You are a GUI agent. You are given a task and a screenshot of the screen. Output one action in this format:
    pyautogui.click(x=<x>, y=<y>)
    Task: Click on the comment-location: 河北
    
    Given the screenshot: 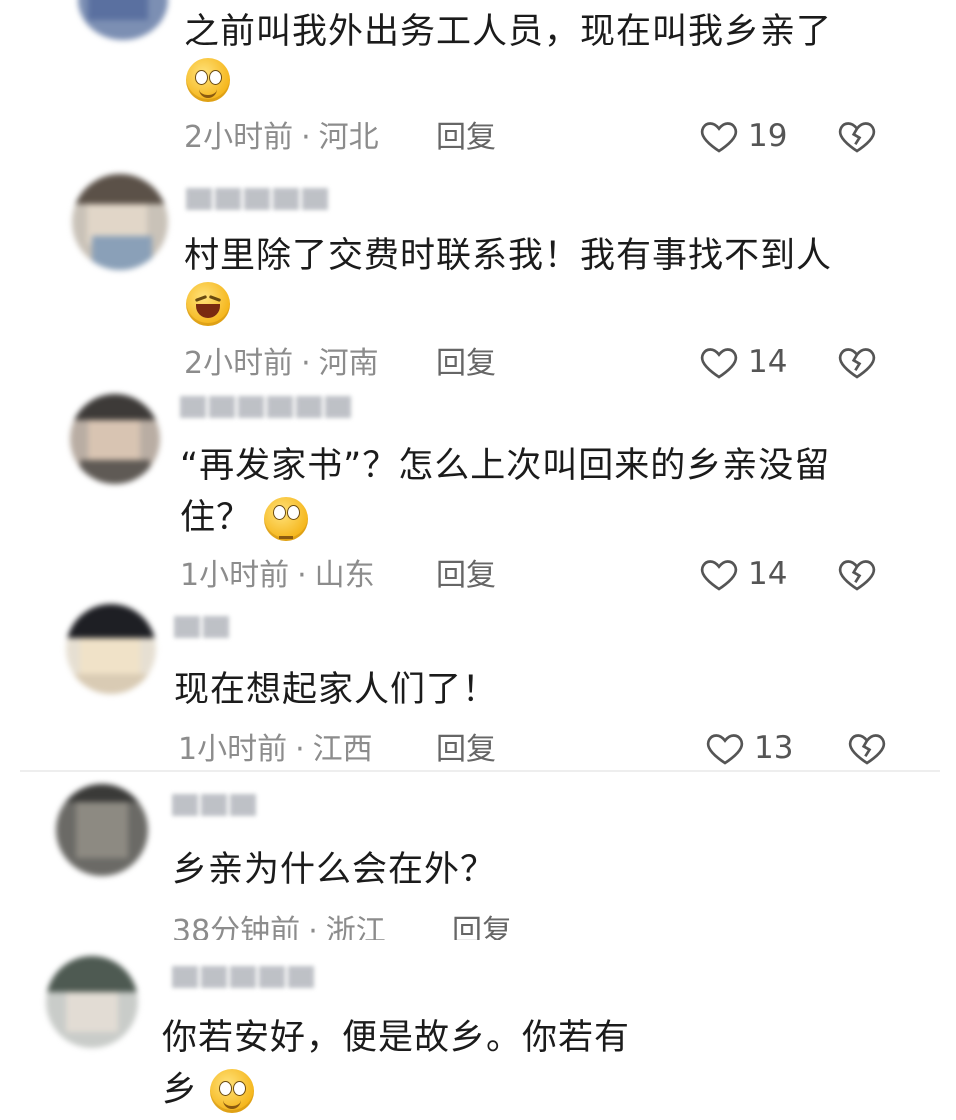 What is the action you would take?
    pyautogui.click(x=348, y=137)
    